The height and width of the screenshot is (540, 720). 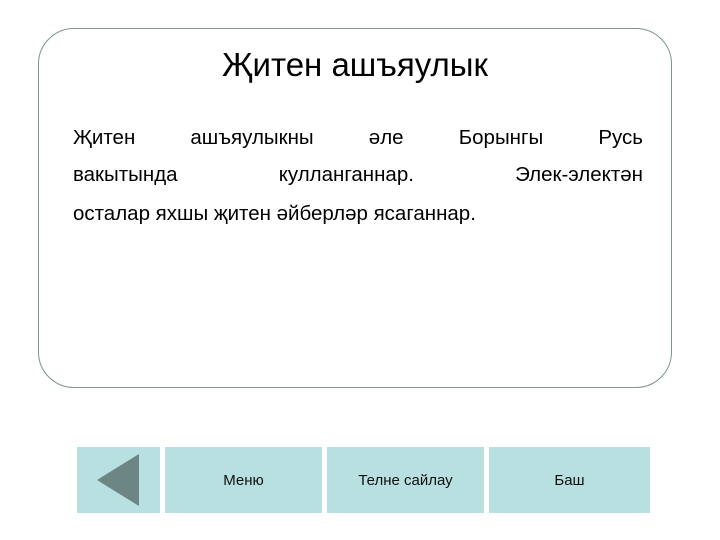 I want to click on page-title: Җитен ашъяулык, so click(x=355, y=64).